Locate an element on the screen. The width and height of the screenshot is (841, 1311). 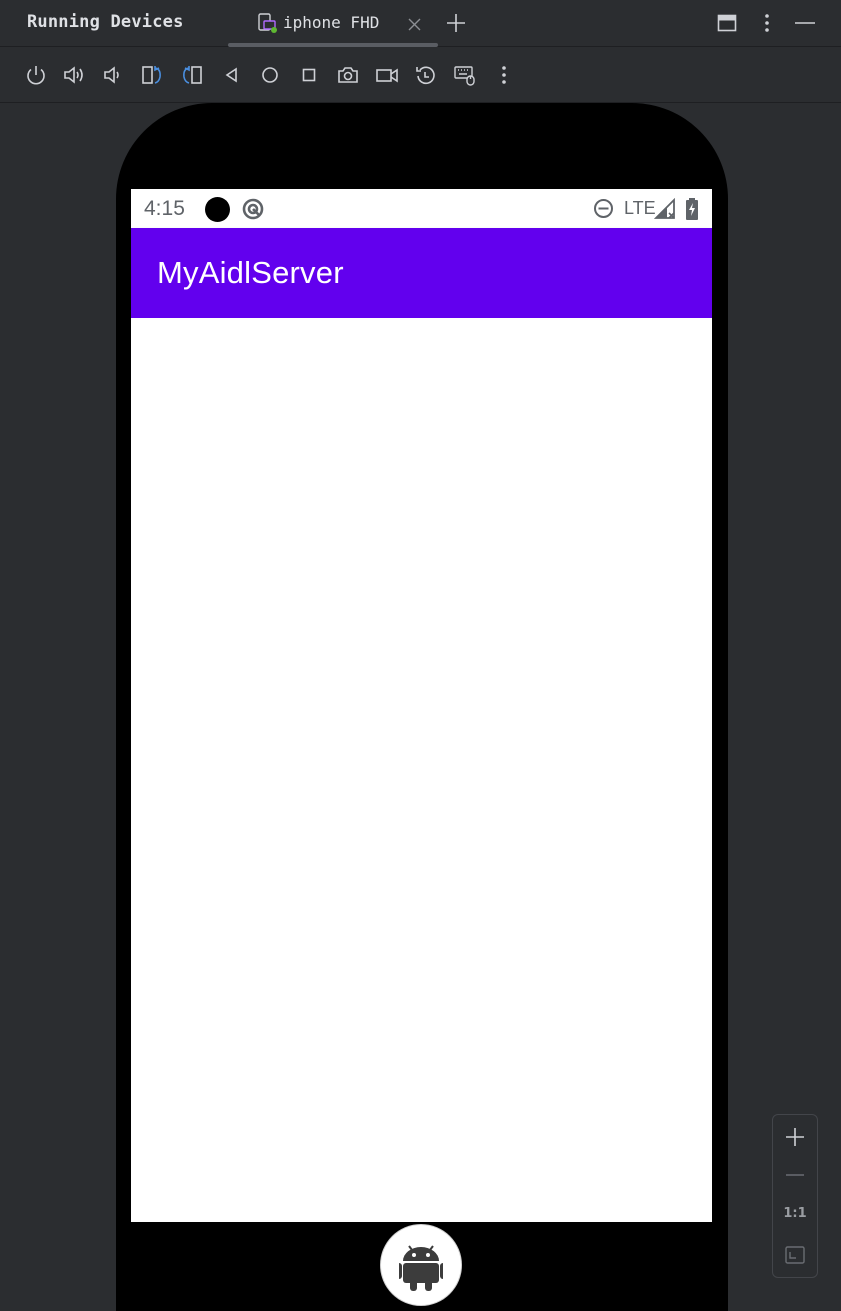
zoom-out-button is located at coordinates (795, 1174).